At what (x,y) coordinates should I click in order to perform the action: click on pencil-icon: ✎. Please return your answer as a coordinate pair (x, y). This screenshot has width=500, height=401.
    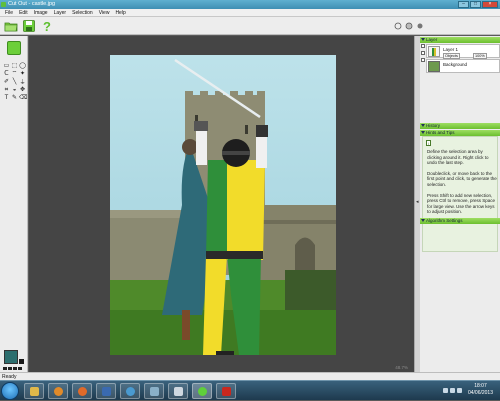
    Looking at the image, I should click on (14, 98).